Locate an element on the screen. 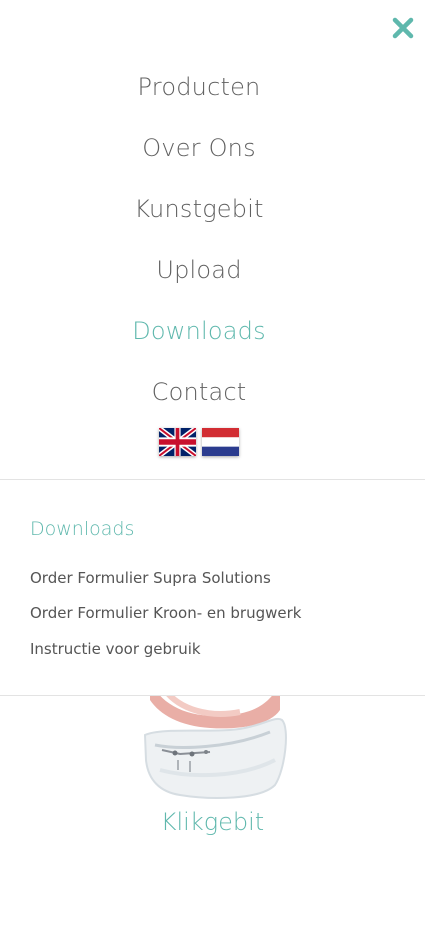 The image size is (425, 941). nav-item-contact: Contact is located at coordinates (199, 391).